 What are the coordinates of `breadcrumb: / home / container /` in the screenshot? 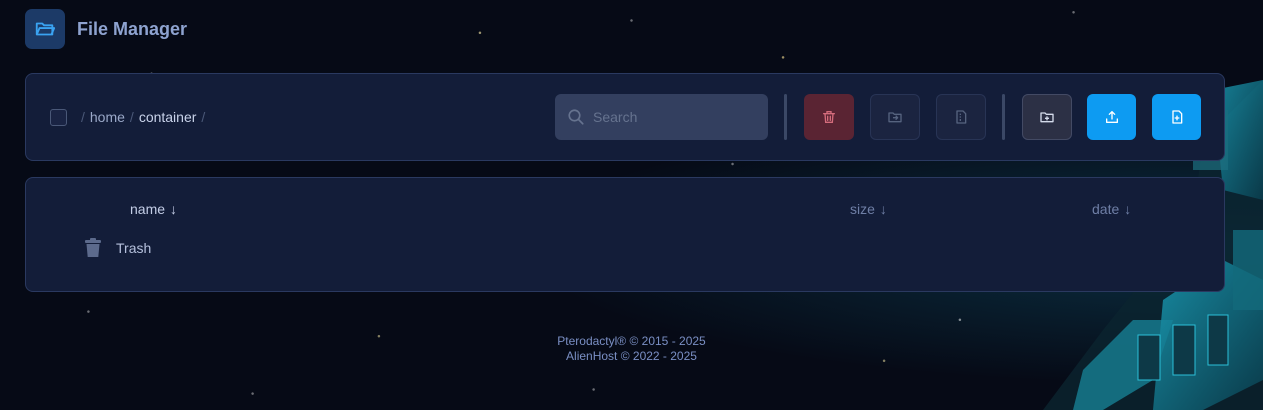 It's located at (143, 117).